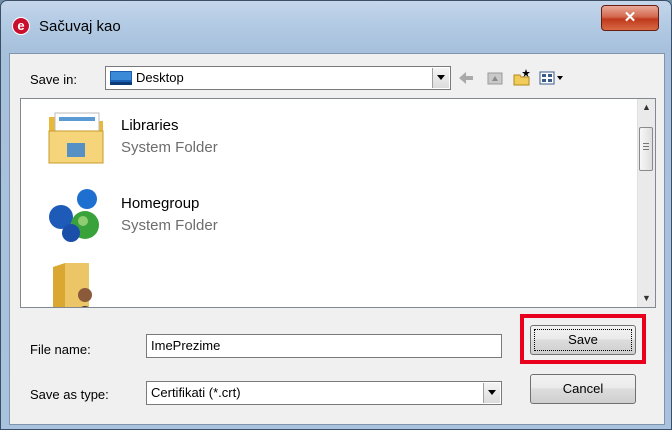  What do you see at coordinates (160, 203) in the screenshot?
I see `file-name: Homegroup` at bounding box center [160, 203].